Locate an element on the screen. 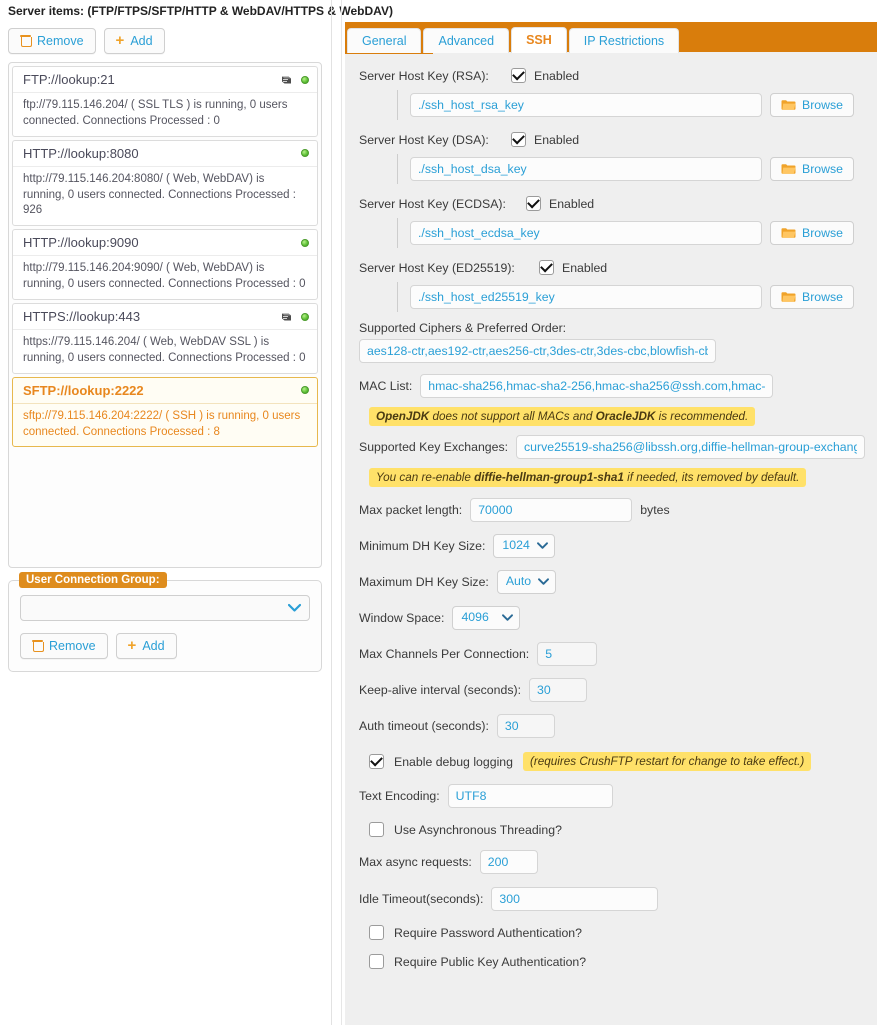 Image resolution: width=877 pixels, height=1025 pixels. tab-advanced-label: Advanced is located at coordinates (466, 41).